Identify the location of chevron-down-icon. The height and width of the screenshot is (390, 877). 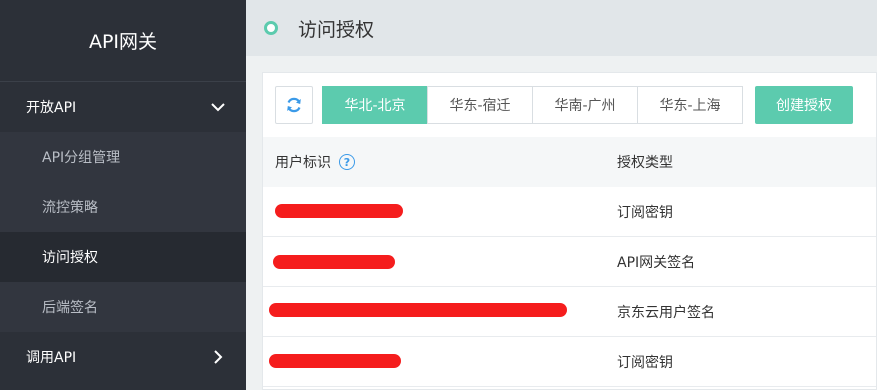
(218, 107).